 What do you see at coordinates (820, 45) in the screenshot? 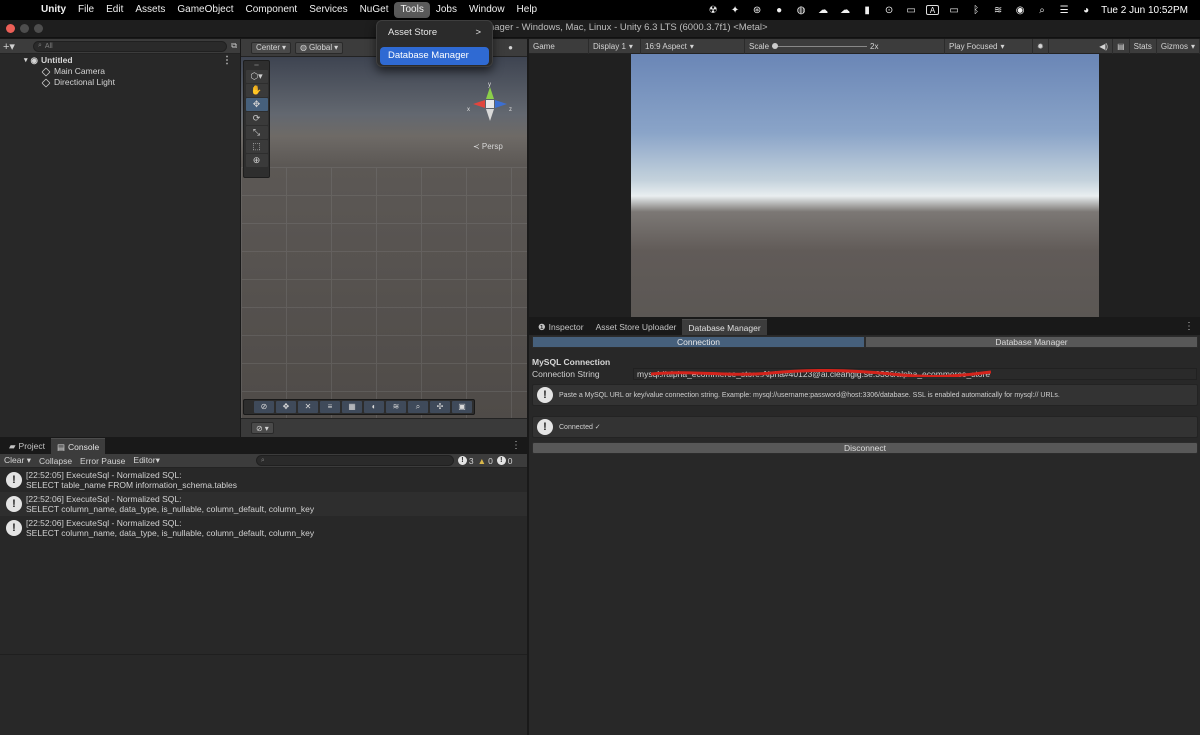
I see `scale-track` at bounding box center [820, 45].